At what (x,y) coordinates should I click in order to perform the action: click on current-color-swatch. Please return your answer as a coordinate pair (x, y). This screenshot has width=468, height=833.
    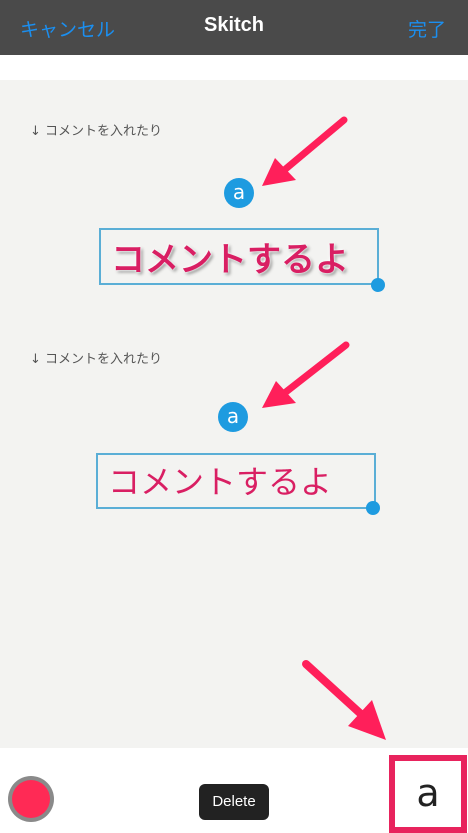
    Looking at the image, I should click on (31, 799).